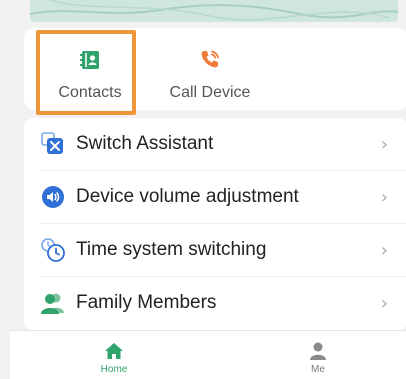 The width and height of the screenshot is (406, 379). I want to click on tab-me-label: Me, so click(318, 369).